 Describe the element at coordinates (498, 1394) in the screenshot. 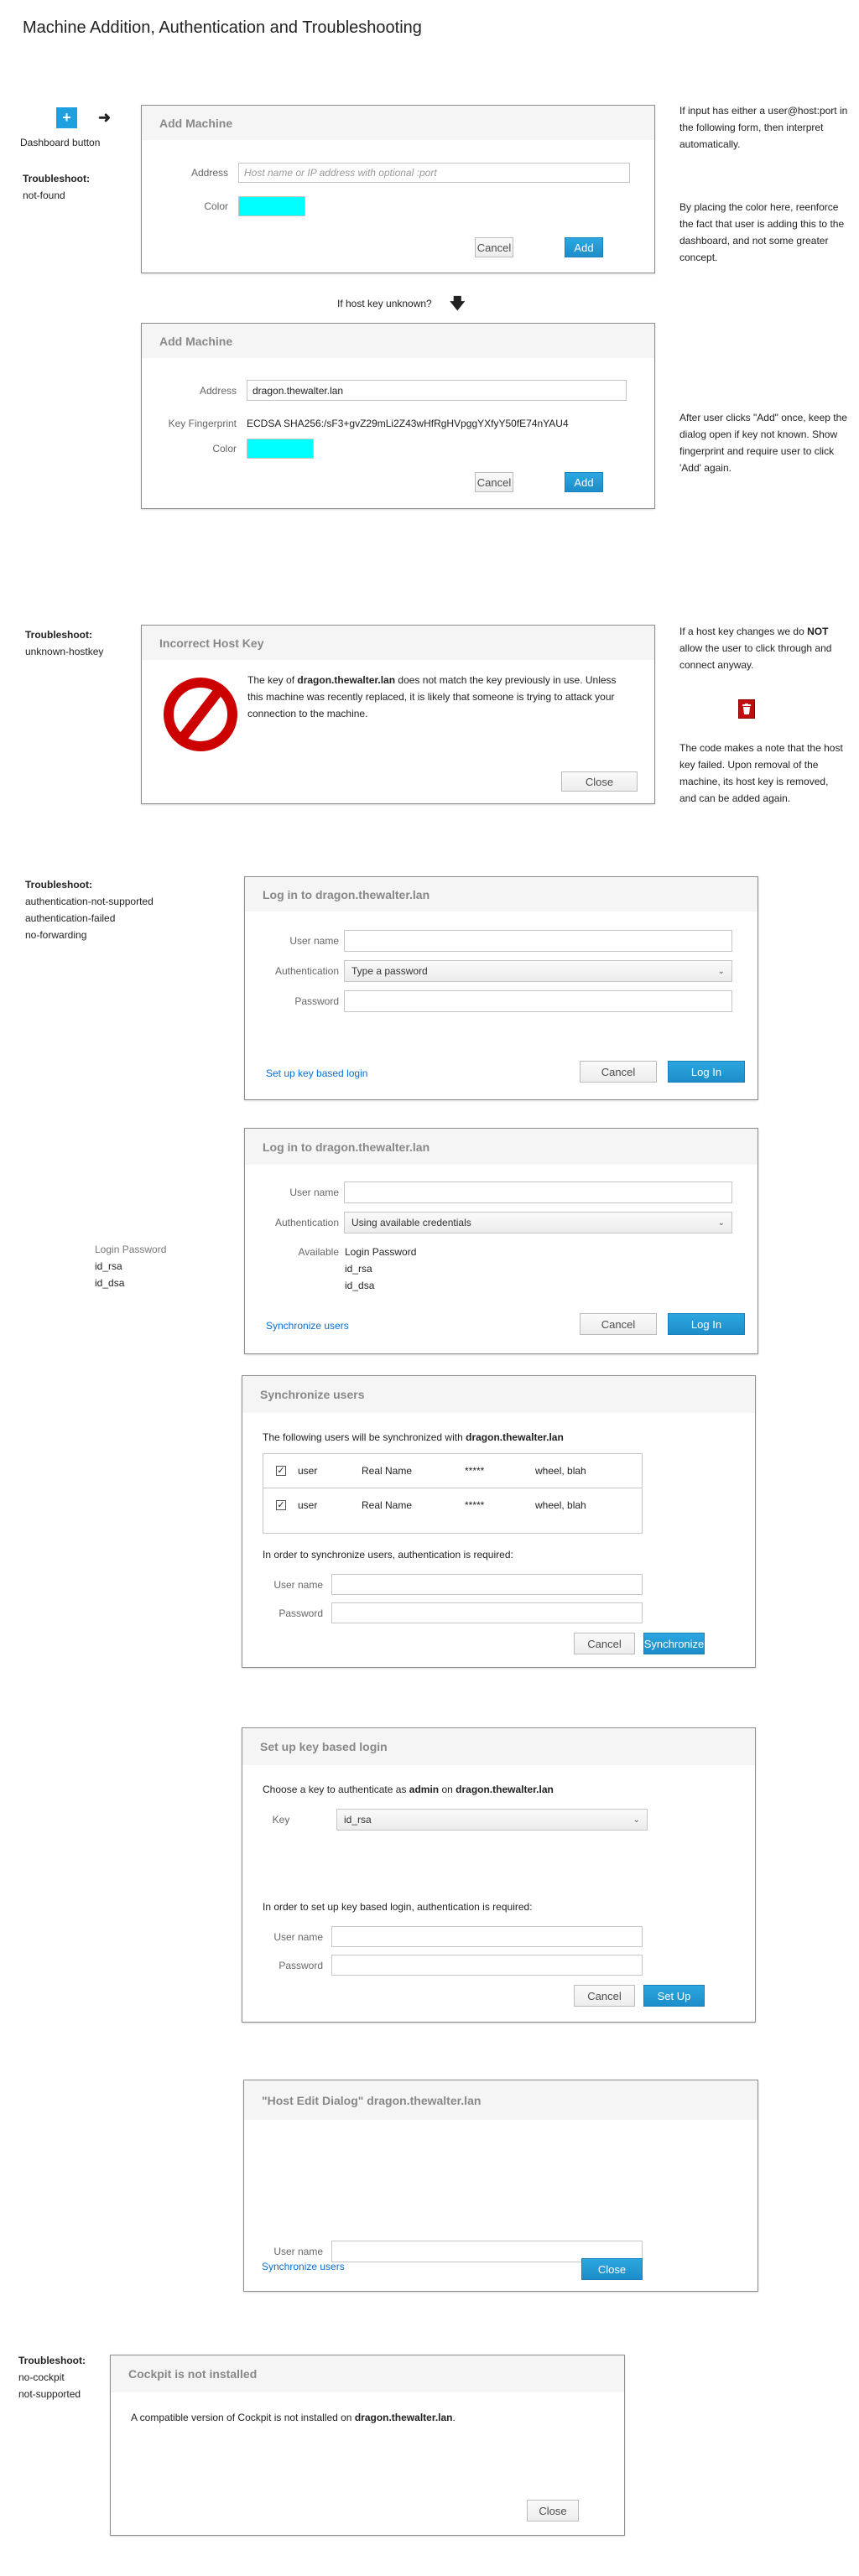

I see `dialog-title: Synchronize users` at that location.